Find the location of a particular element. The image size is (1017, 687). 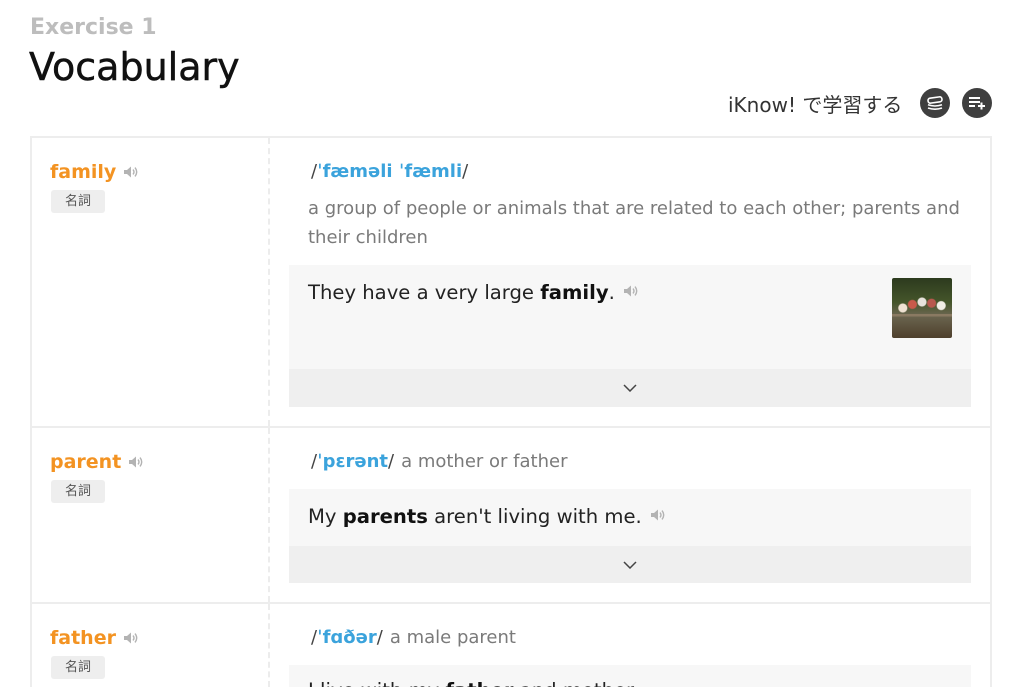

pronunciation: ˈpɛrənt is located at coordinates (352, 461).